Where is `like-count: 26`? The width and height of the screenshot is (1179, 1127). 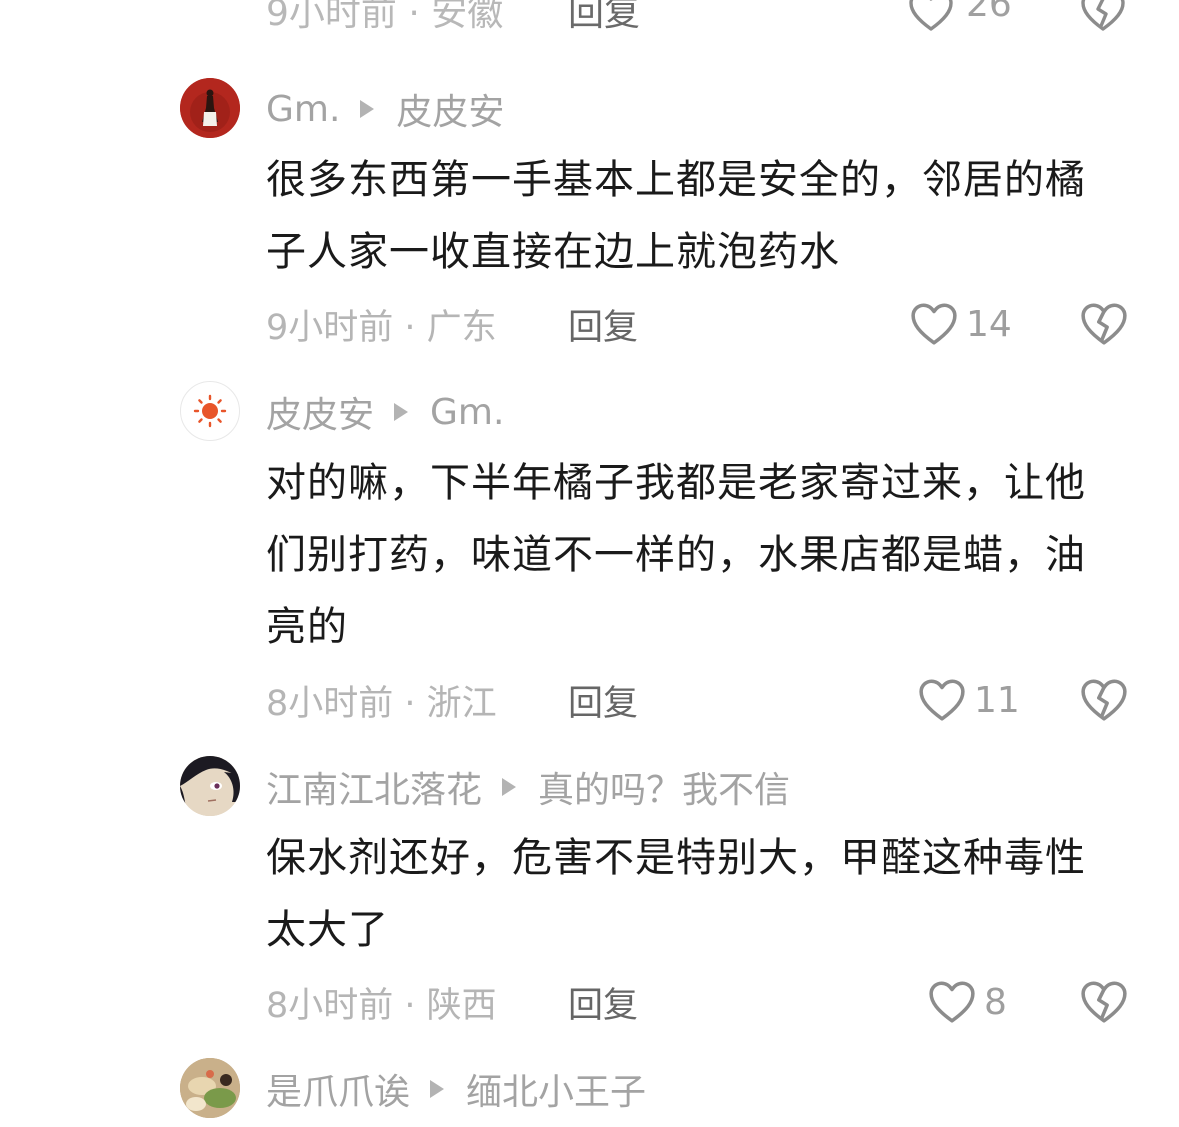
like-count: 26 is located at coordinates (989, 12).